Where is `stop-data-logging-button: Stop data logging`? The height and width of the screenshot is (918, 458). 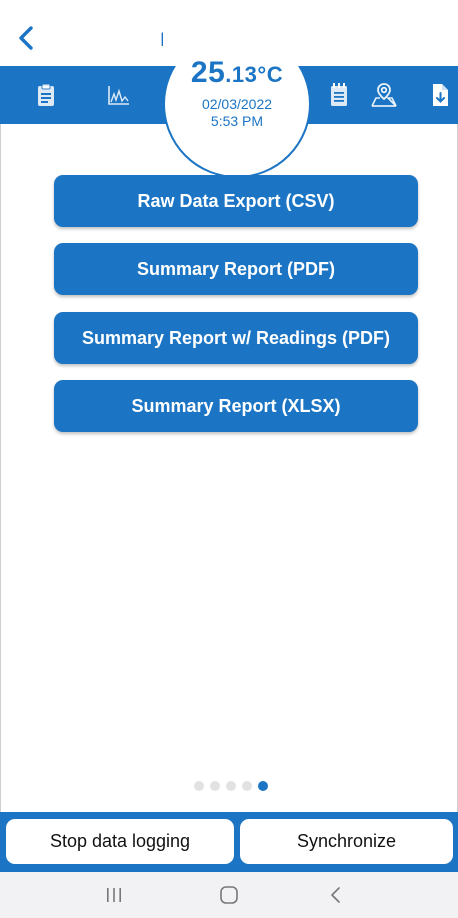
stop-data-logging-button: Stop data logging is located at coordinates (120, 841).